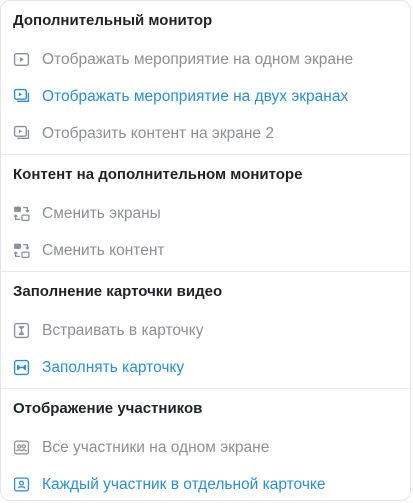 The image size is (413, 503). What do you see at coordinates (21, 59) in the screenshot?
I see `single-screen-icon` at bounding box center [21, 59].